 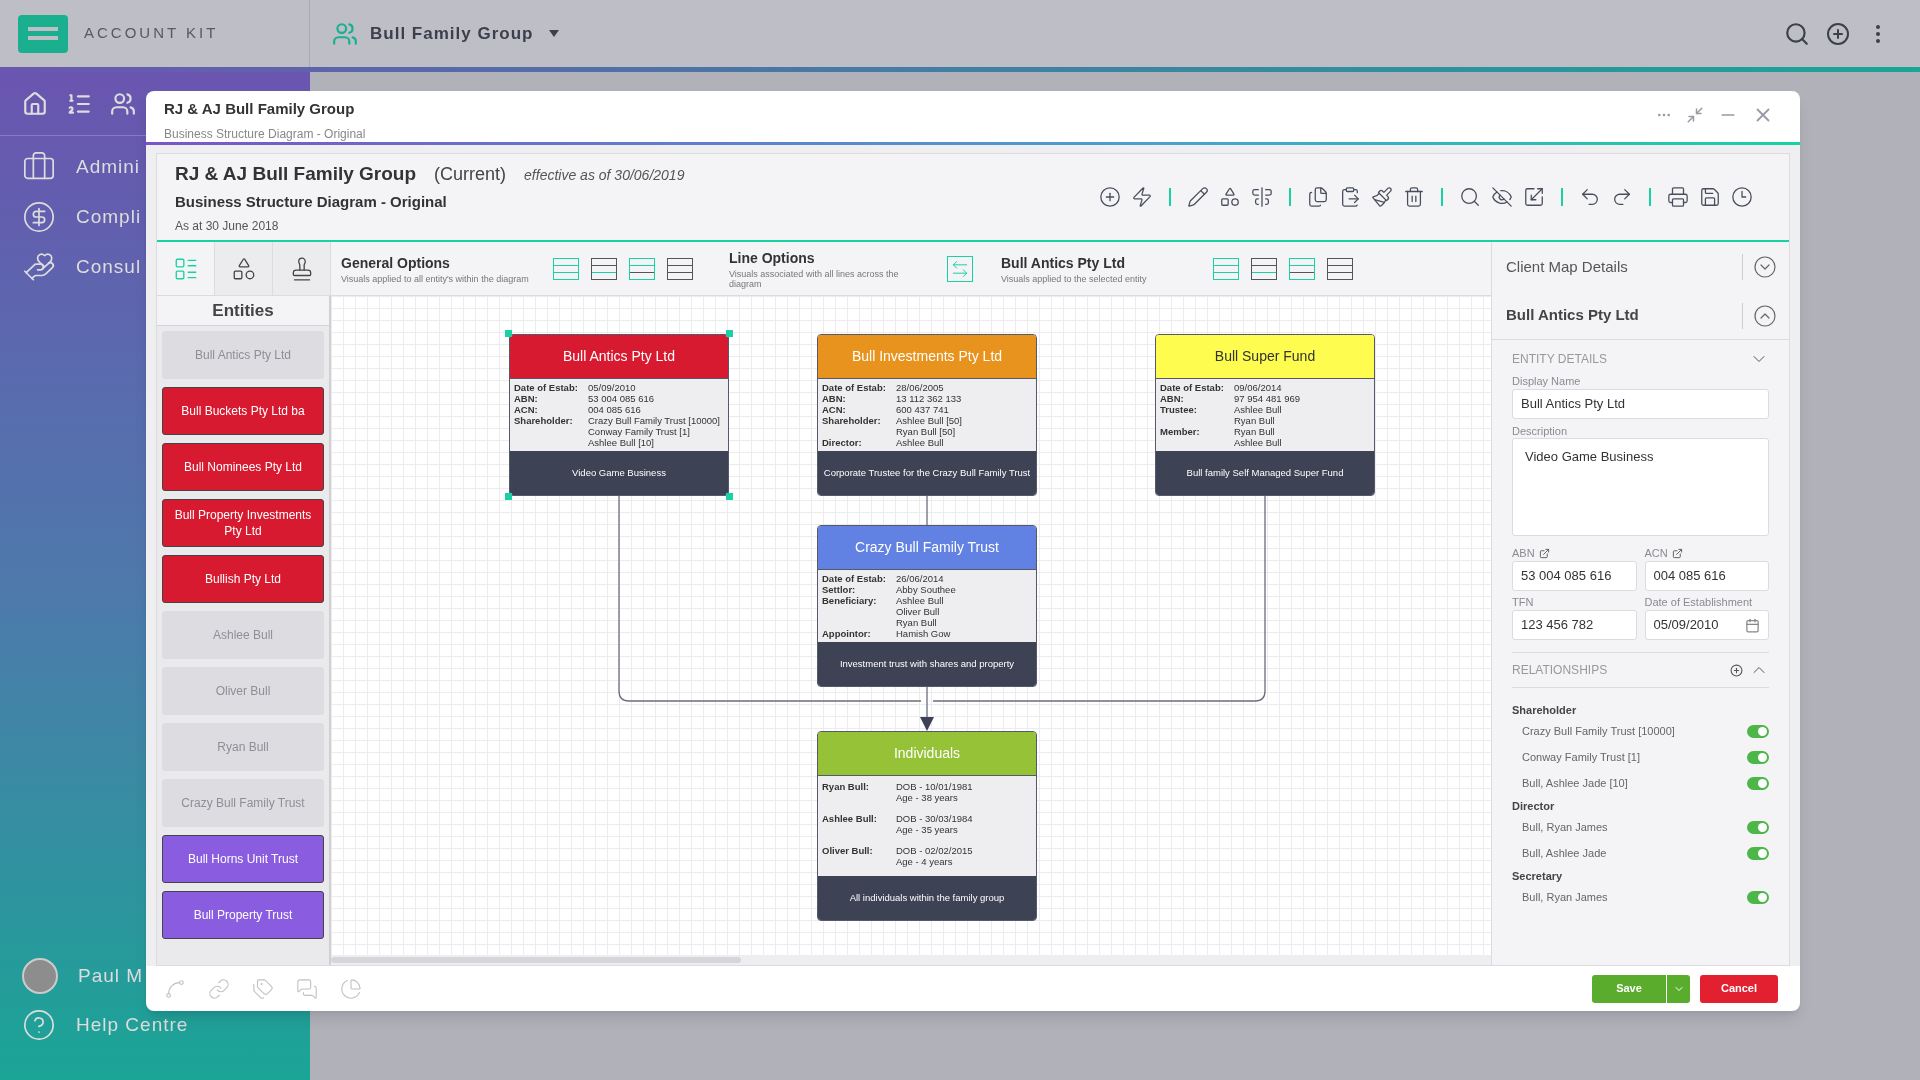 I want to click on print-icon, so click(x=1678, y=197).